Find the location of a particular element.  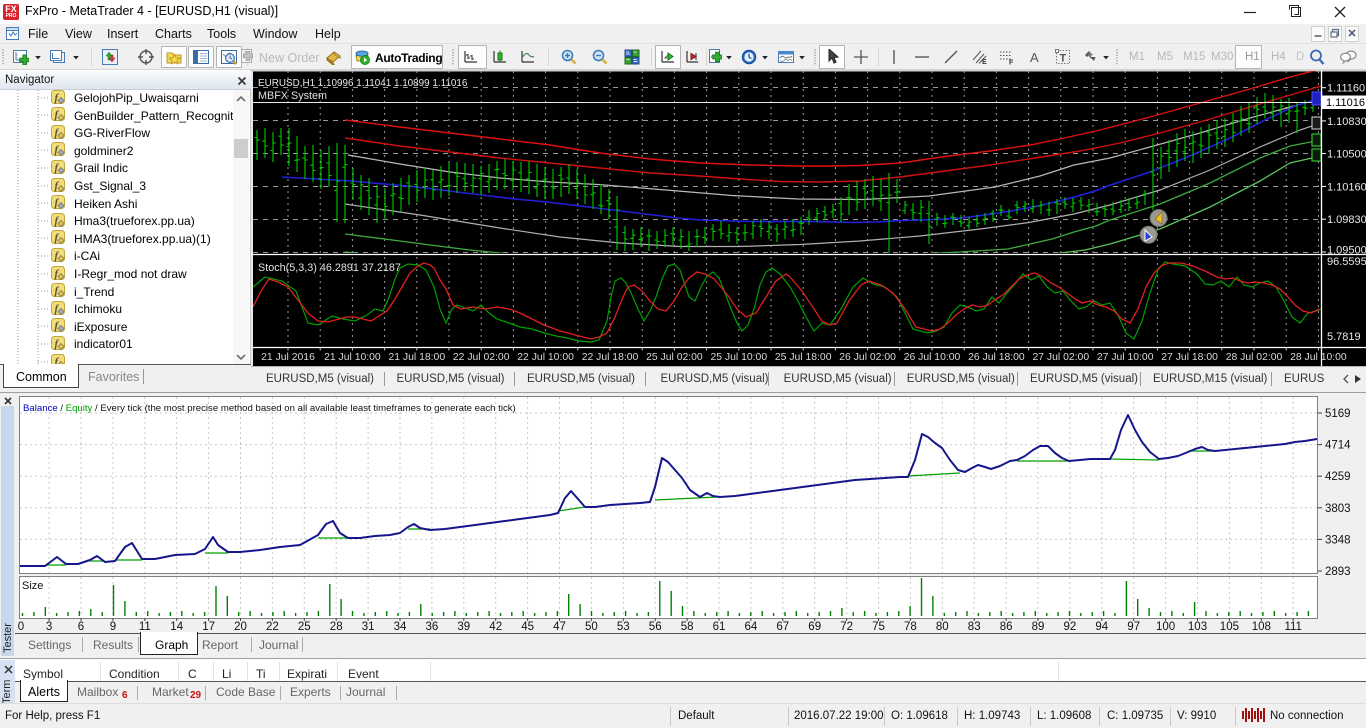

svg-text: 22 is located at coordinates (272, 627).